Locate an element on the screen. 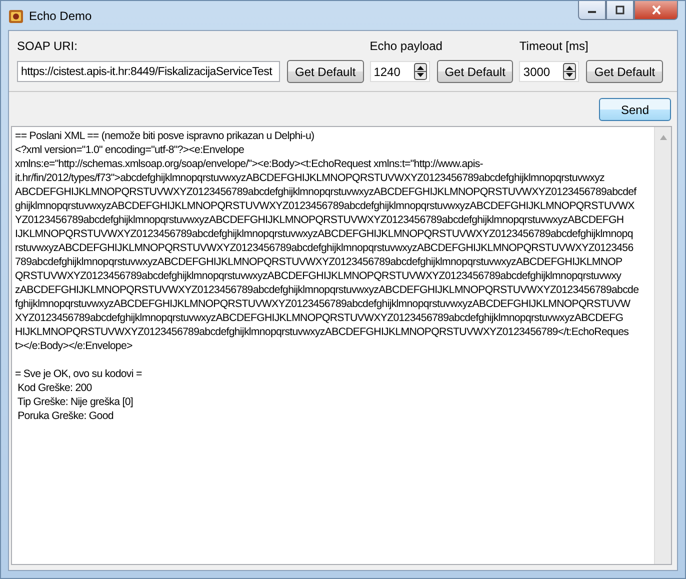 The image size is (686, 579). uri-field: https://cistest.apis-it.hr:8449/FiskalizacijaServiceTest is located at coordinates (148, 71).